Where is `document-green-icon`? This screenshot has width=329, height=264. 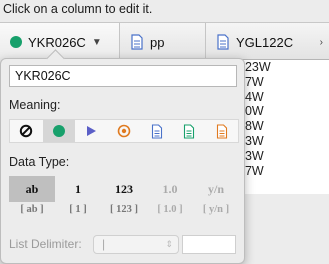
document-green-icon is located at coordinates (189, 131).